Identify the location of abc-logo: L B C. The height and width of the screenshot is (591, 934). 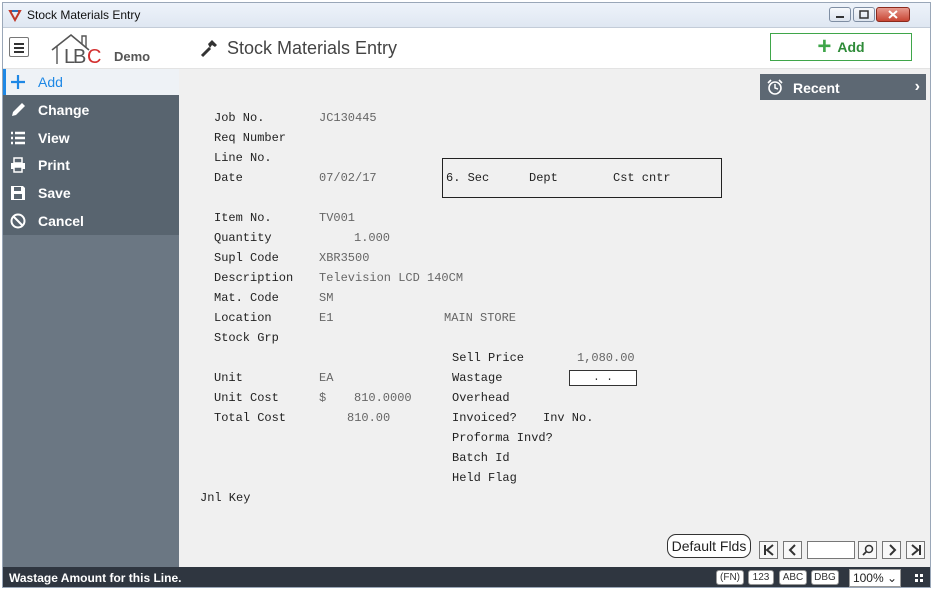
(76, 49).